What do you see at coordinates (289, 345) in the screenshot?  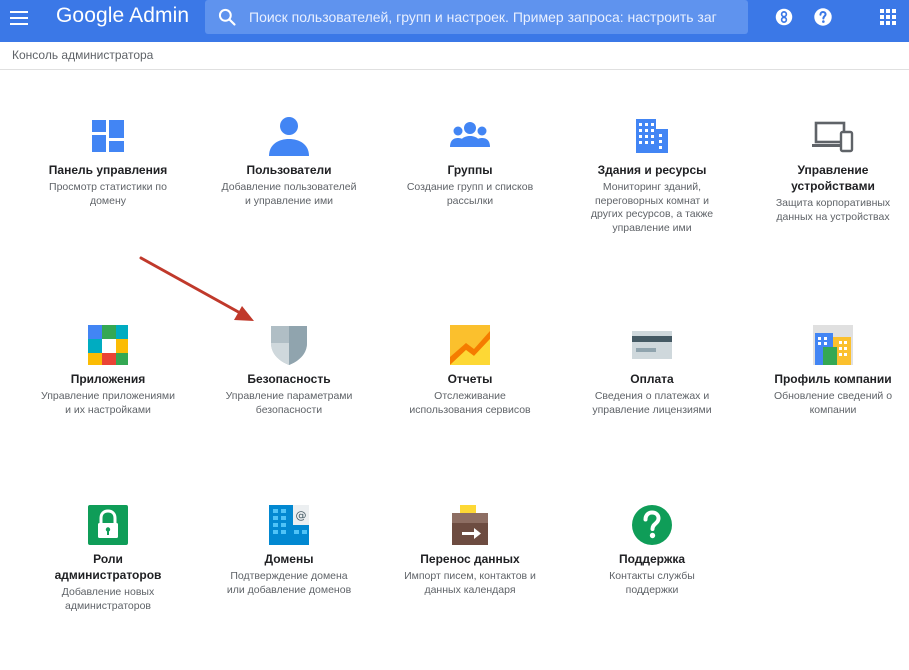 I see `shield-icon` at bounding box center [289, 345].